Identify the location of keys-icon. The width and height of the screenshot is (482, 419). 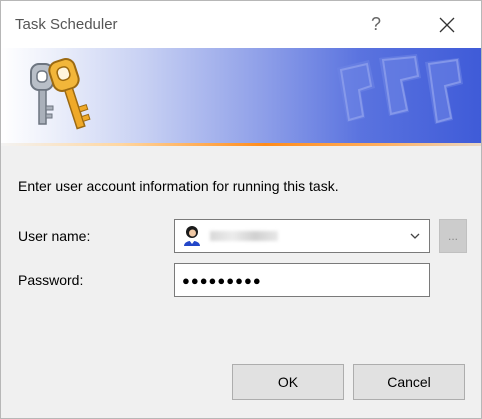
(60, 94).